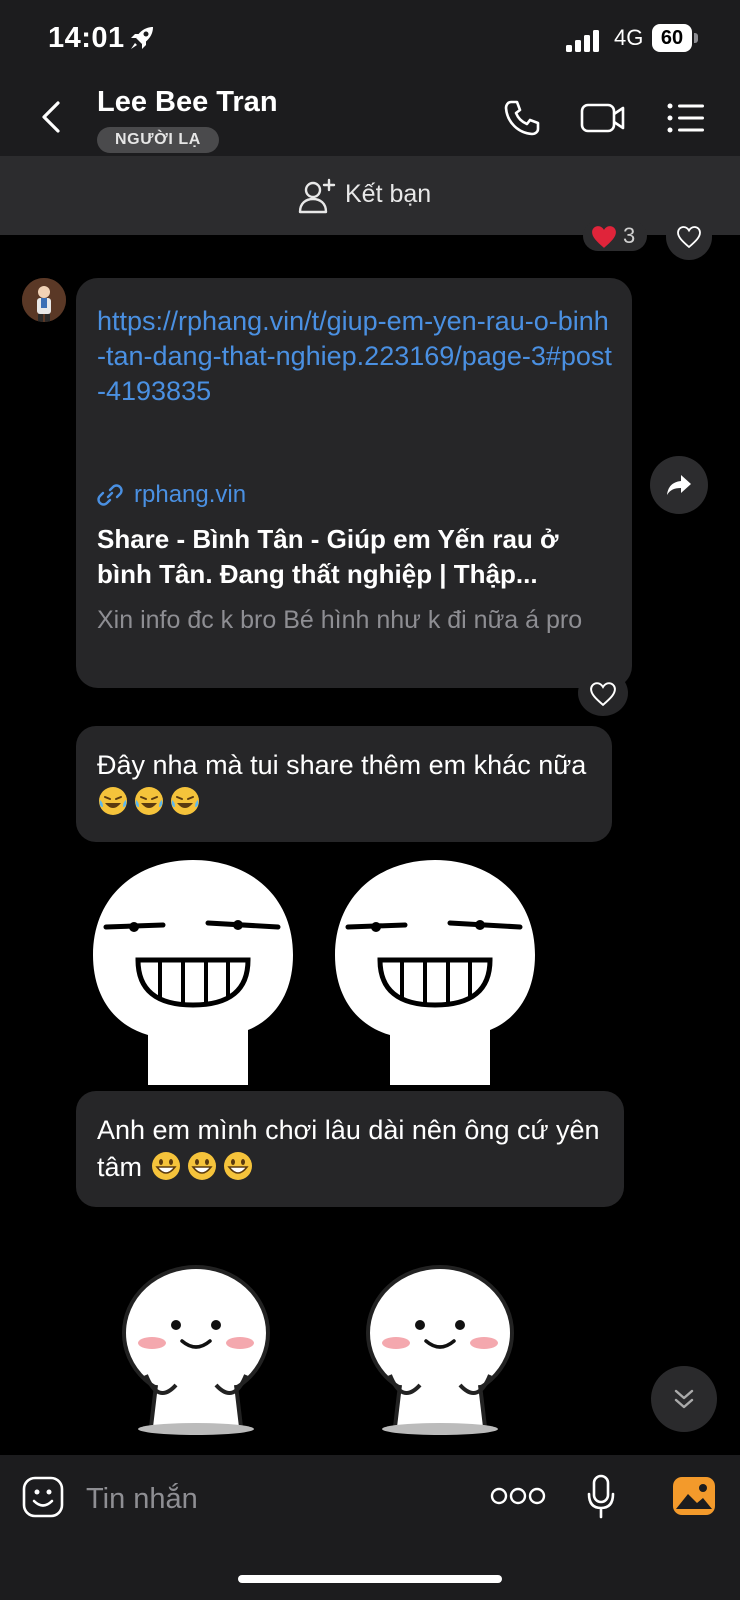  Describe the element at coordinates (276, 1499) in the screenshot. I see `message-input` at that location.